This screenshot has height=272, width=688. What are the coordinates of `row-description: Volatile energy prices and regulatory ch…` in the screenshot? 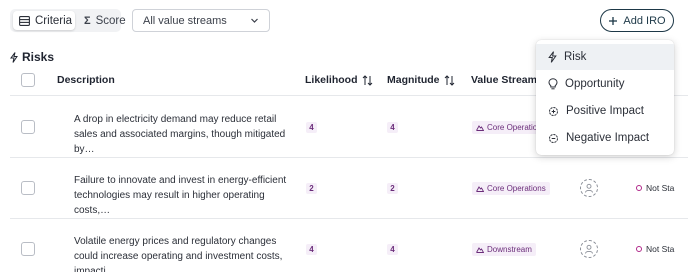 It's located at (178, 254).